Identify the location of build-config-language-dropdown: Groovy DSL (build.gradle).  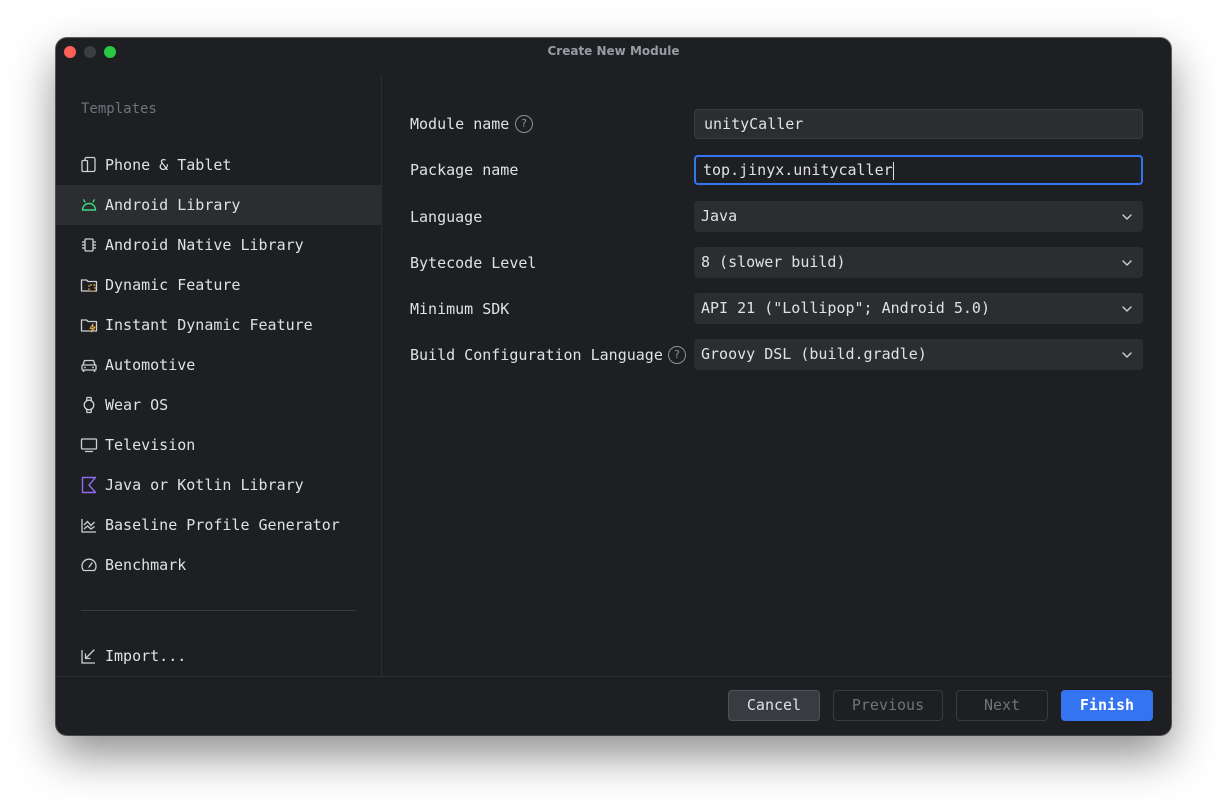
(918, 354).